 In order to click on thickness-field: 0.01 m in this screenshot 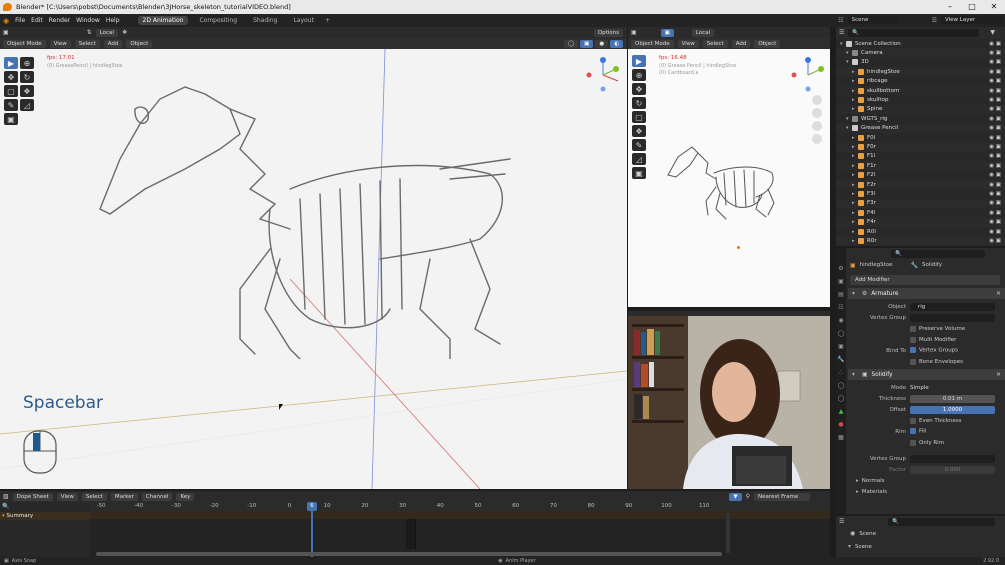, I will do `click(952, 398)`.